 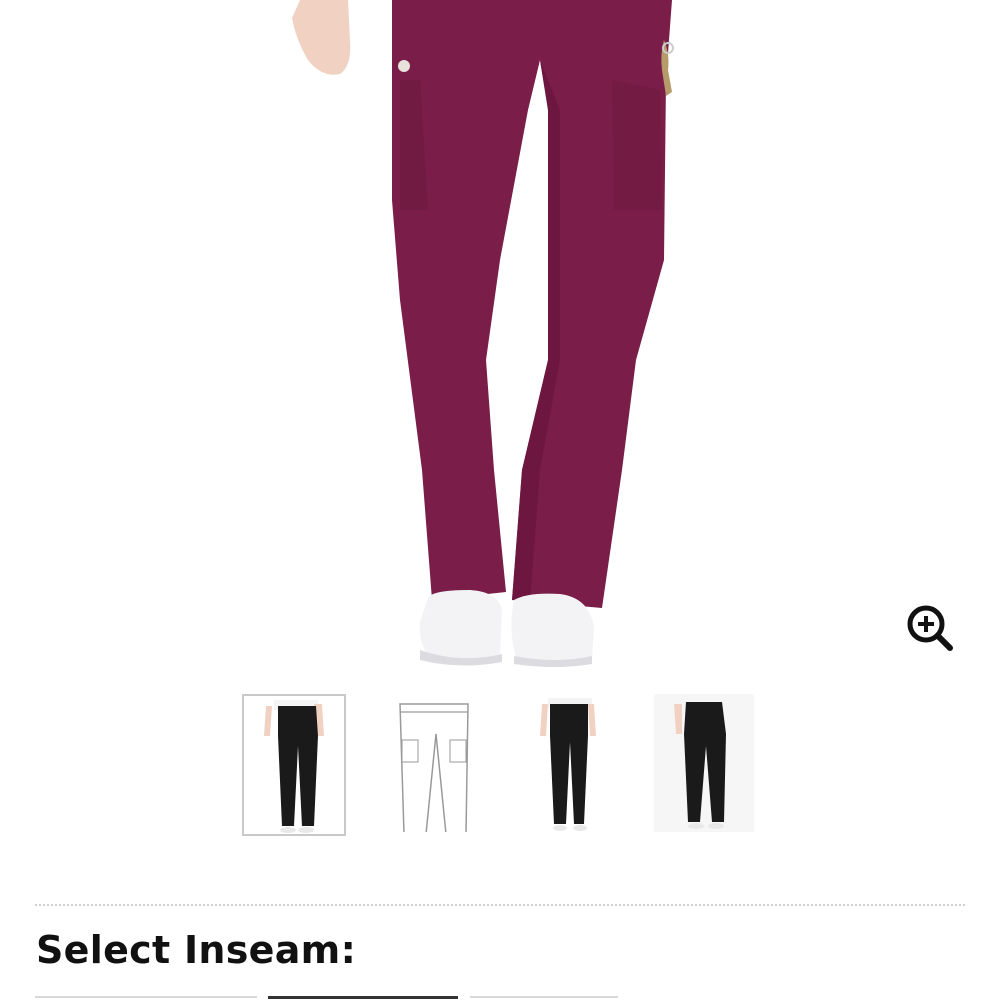 What do you see at coordinates (196, 950) in the screenshot?
I see `select-inseam-heading: Select Inseam:` at bounding box center [196, 950].